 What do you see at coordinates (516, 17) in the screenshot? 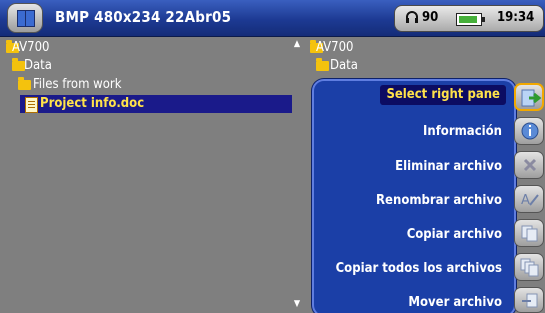
I see `clock: 19:34` at bounding box center [516, 17].